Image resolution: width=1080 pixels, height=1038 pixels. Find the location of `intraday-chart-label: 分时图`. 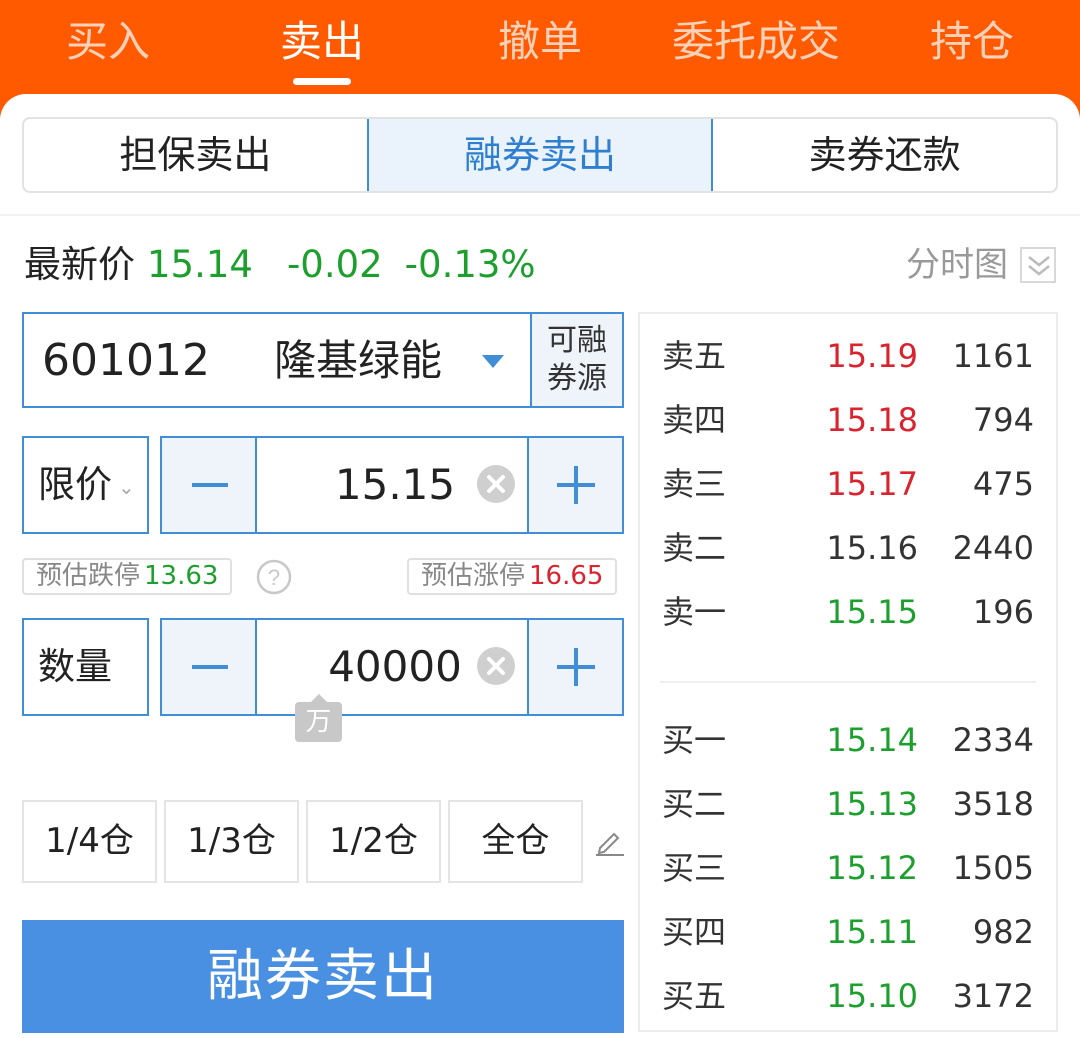

intraday-chart-label: 分时图 is located at coordinates (957, 265).